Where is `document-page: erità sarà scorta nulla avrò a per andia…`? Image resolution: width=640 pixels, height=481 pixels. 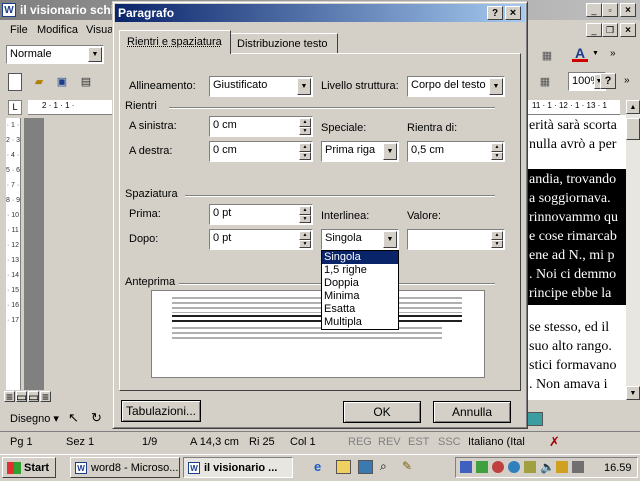
document-page: erità sarà scorta nulla avrò a per andia… is located at coordinates (577, 257).